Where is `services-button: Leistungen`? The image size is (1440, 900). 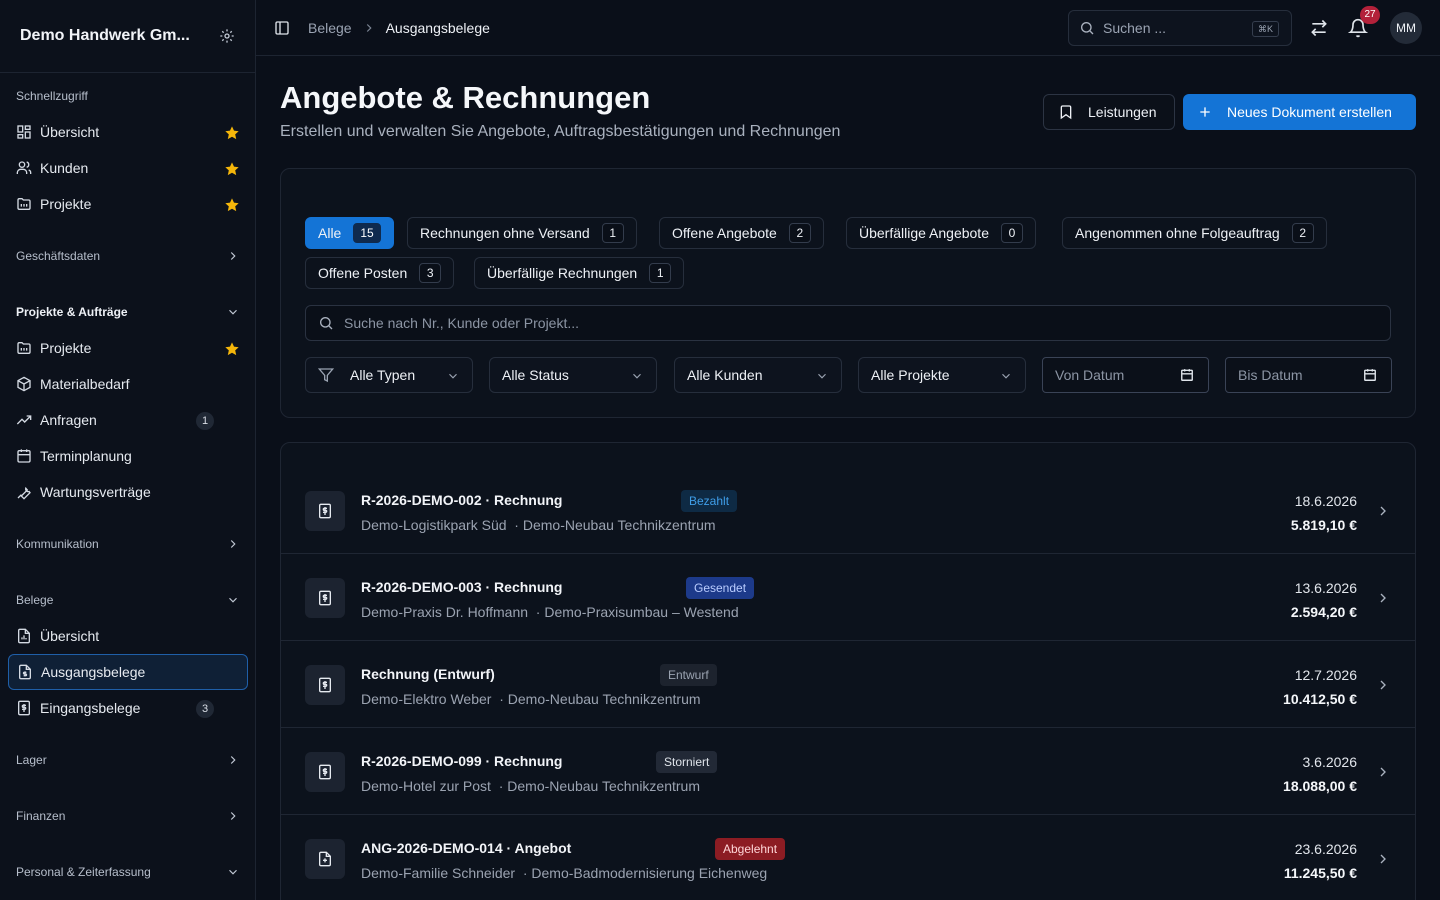 services-button: Leistungen is located at coordinates (1109, 112).